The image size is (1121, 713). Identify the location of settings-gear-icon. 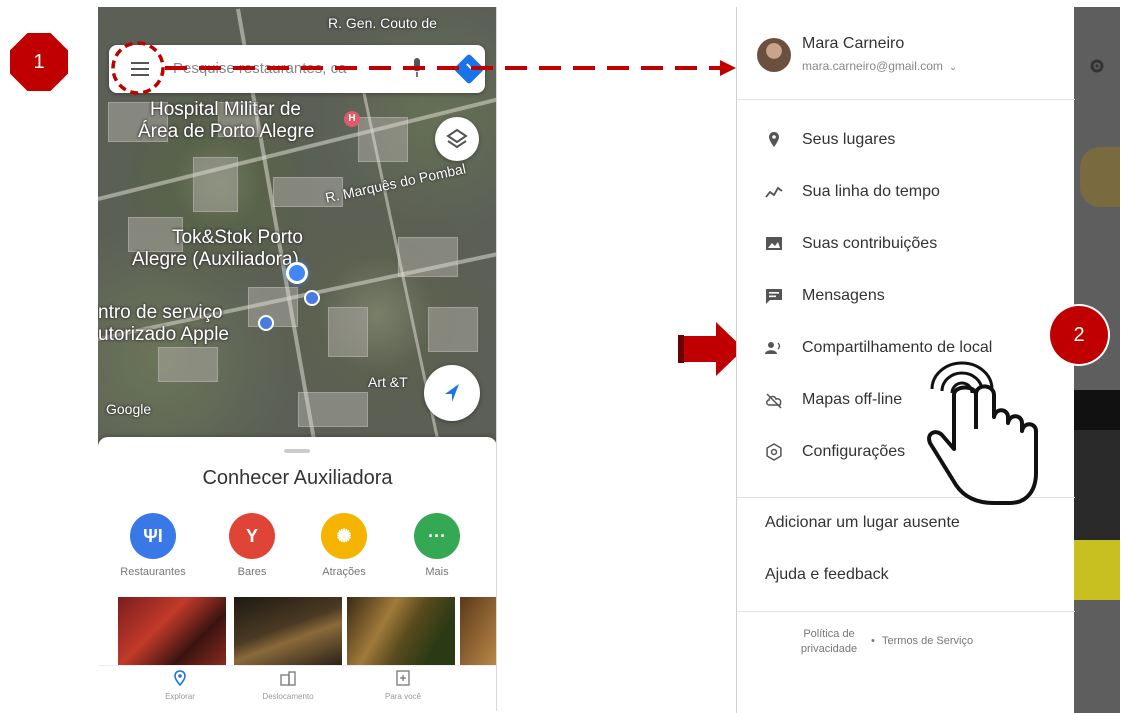
(774, 452).